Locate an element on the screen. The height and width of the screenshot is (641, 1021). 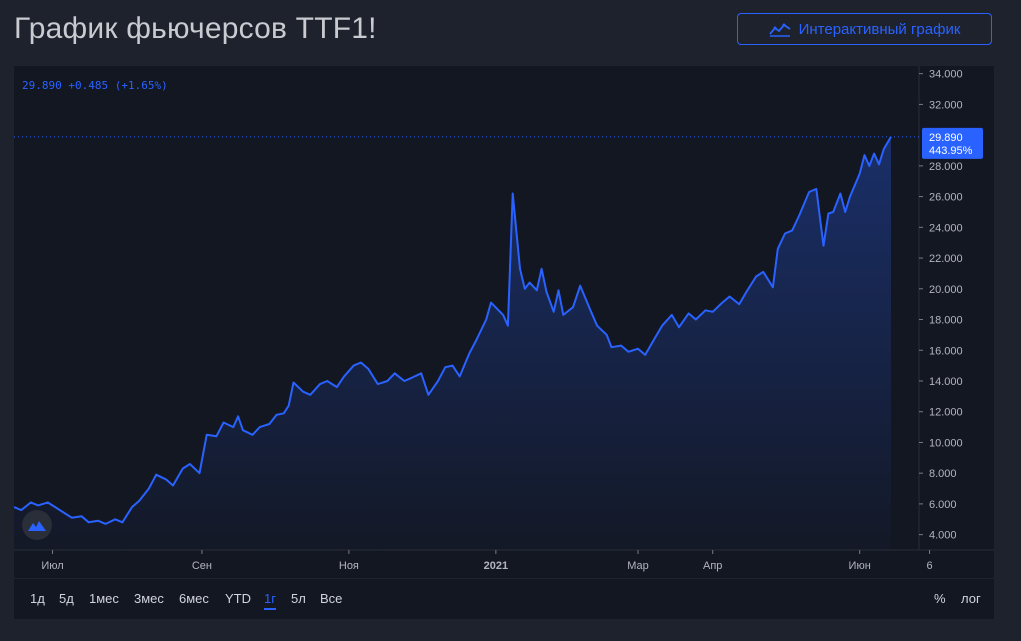
price-legend: 29.890 +0.485 (+1.65%) is located at coordinates (95, 85).